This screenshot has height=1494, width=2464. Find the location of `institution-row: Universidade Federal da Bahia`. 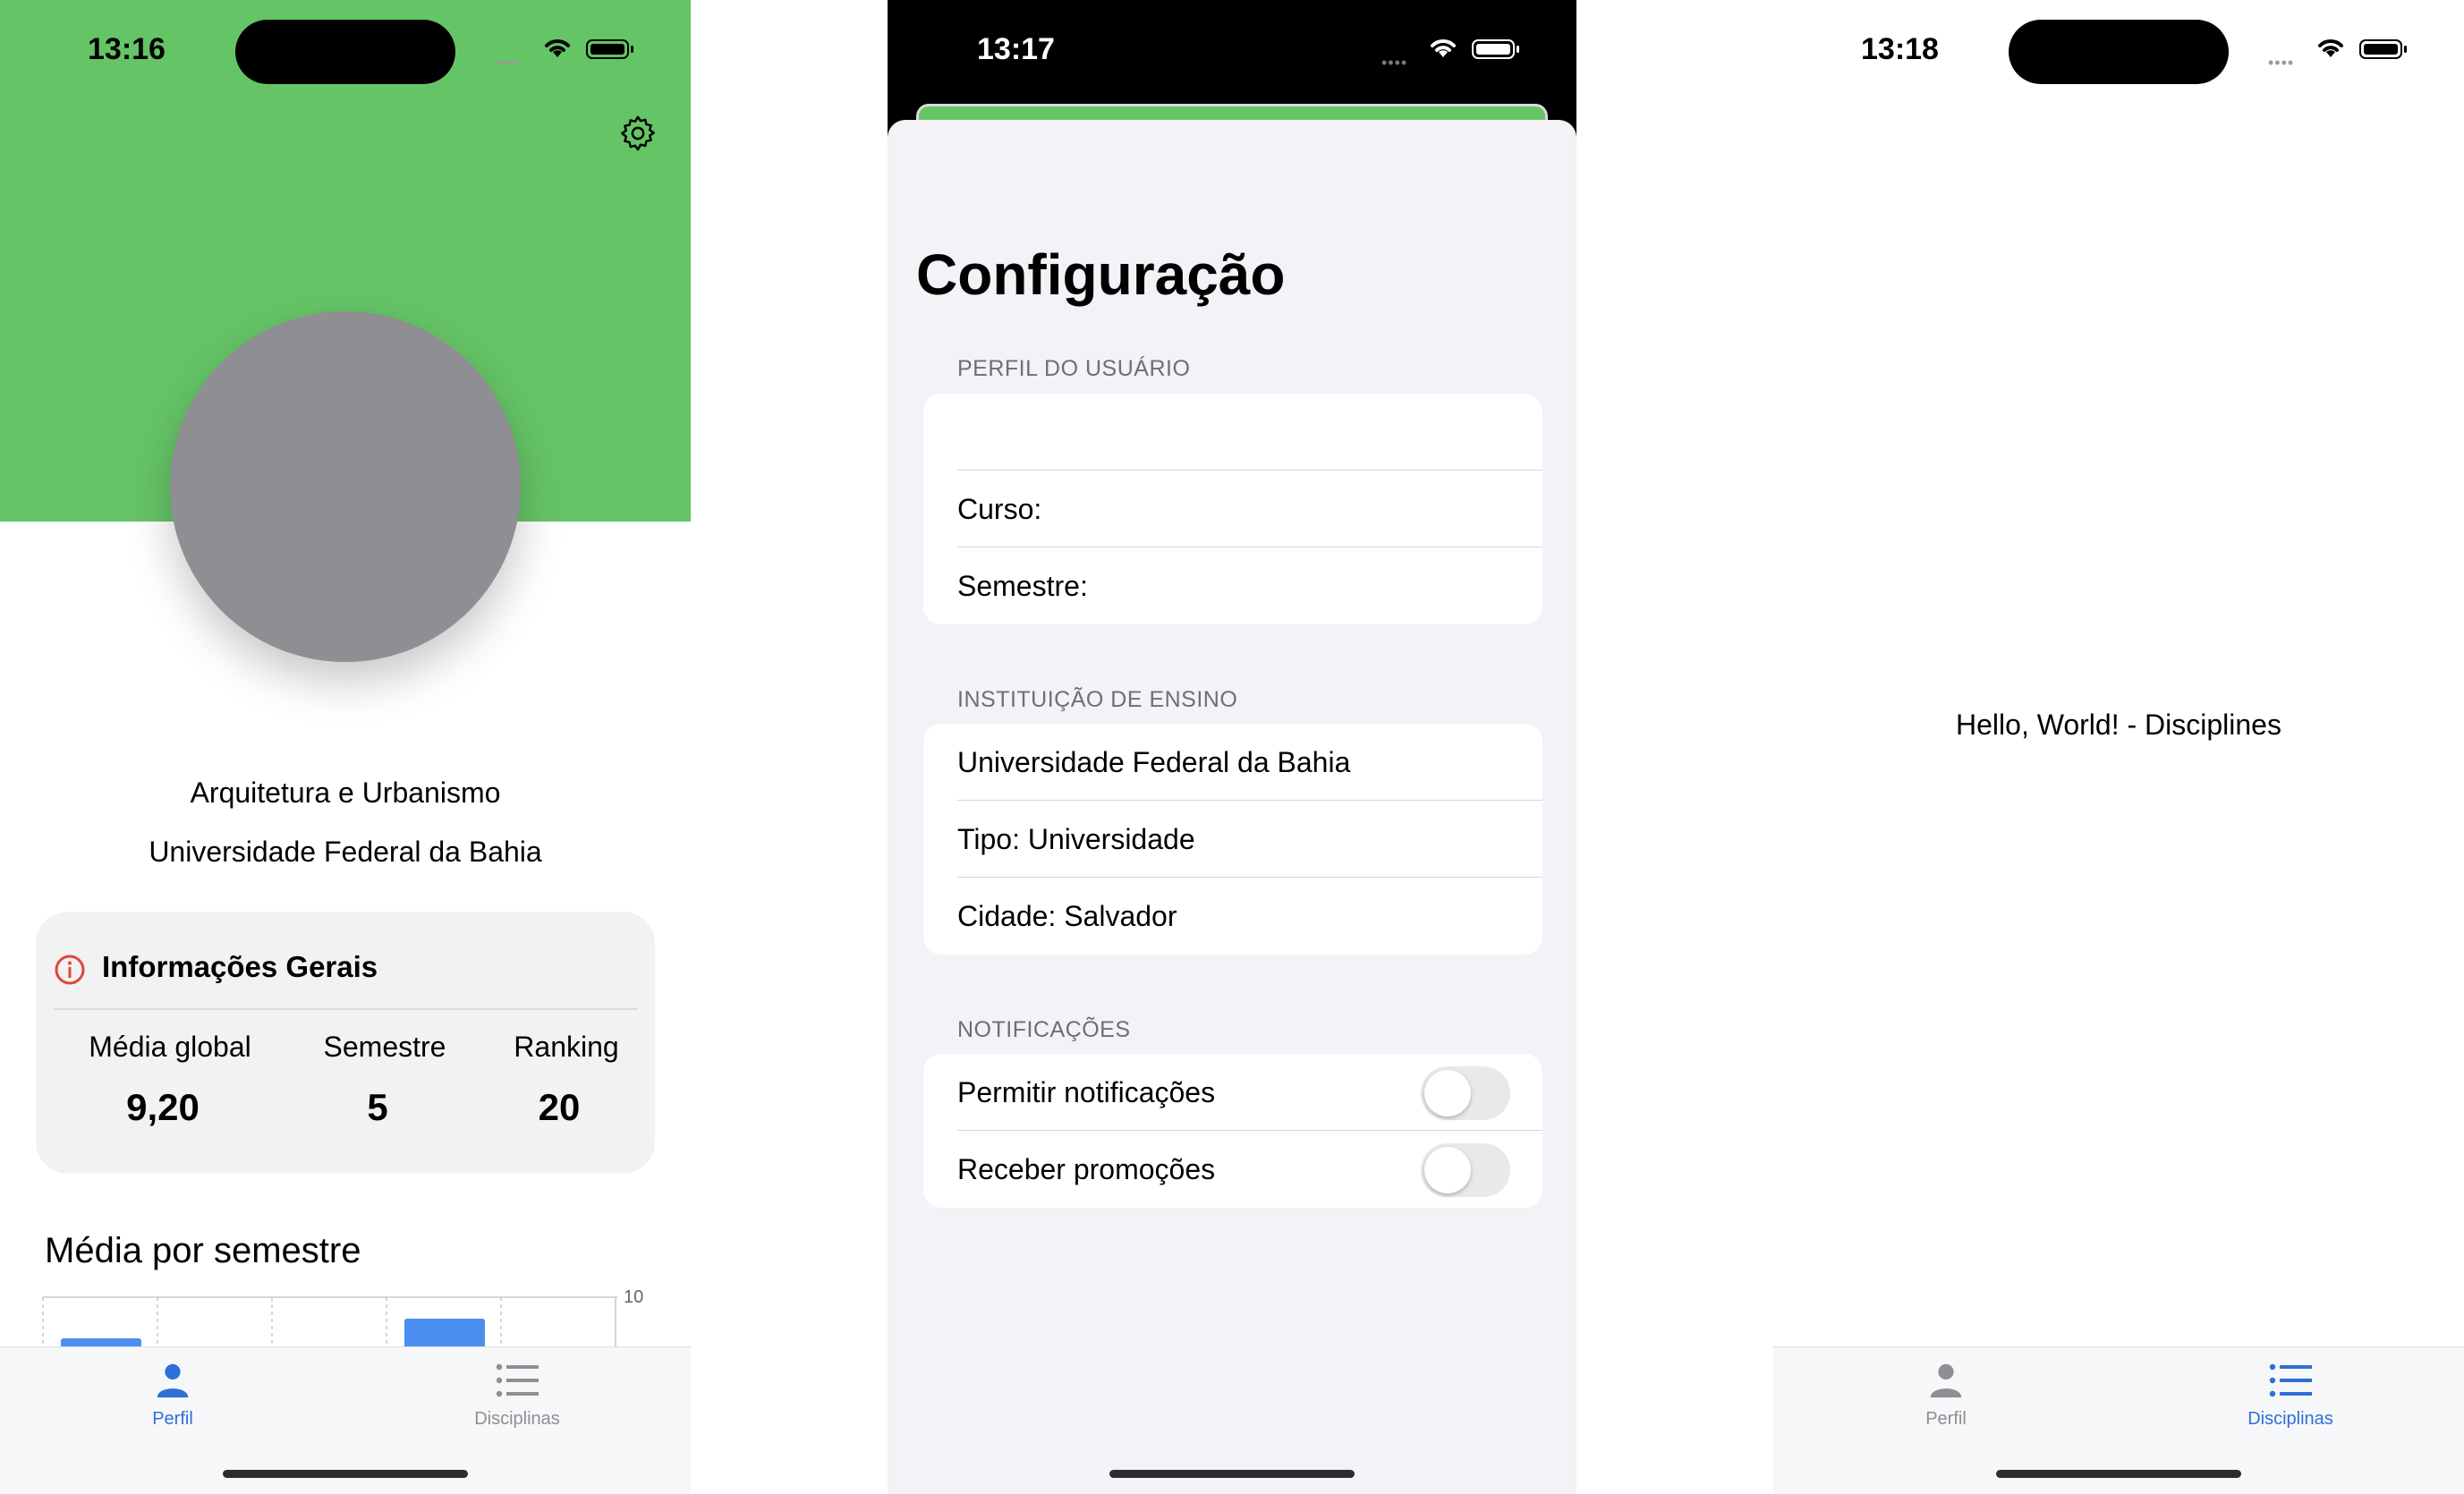

institution-row: Universidade Federal da Bahia is located at coordinates (1232, 762).